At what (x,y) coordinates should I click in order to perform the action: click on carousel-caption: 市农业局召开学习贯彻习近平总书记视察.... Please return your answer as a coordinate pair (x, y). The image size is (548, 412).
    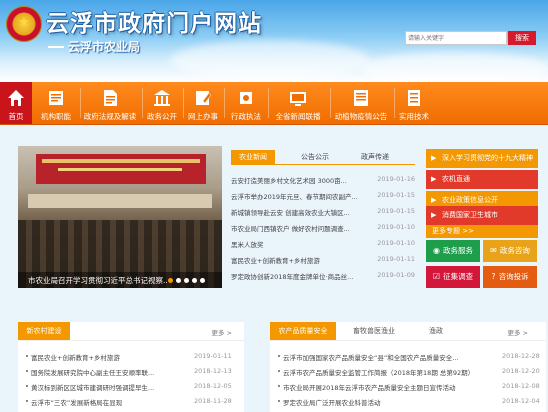
    Looking at the image, I should click on (98, 280).